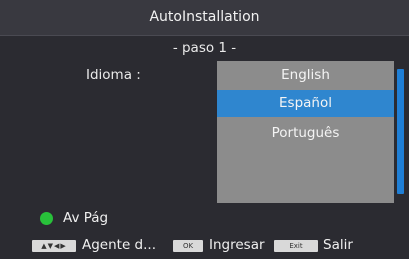 This screenshot has width=409, height=259. What do you see at coordinates (204, 48) in the screenshot?
I see `step-indicator: - paso 1 -` at bounding box center [204, 48].